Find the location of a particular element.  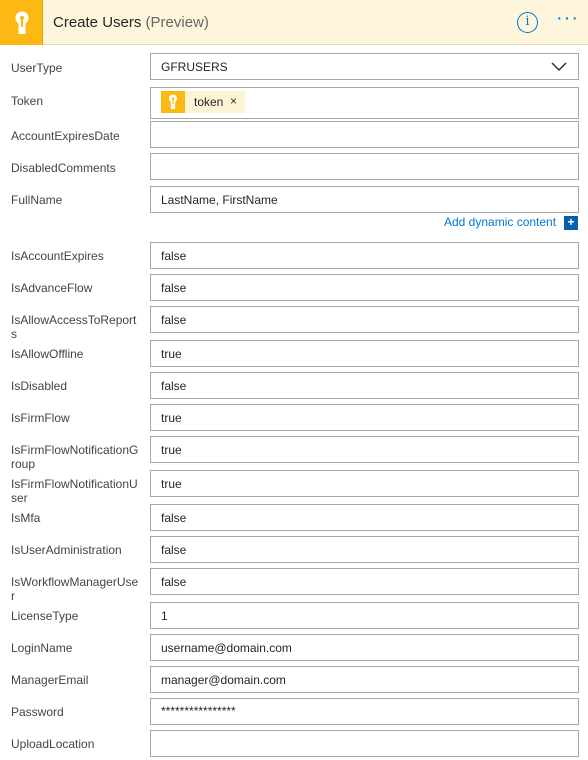

is-account-expires-input: false is located at coordinates (364, 255).